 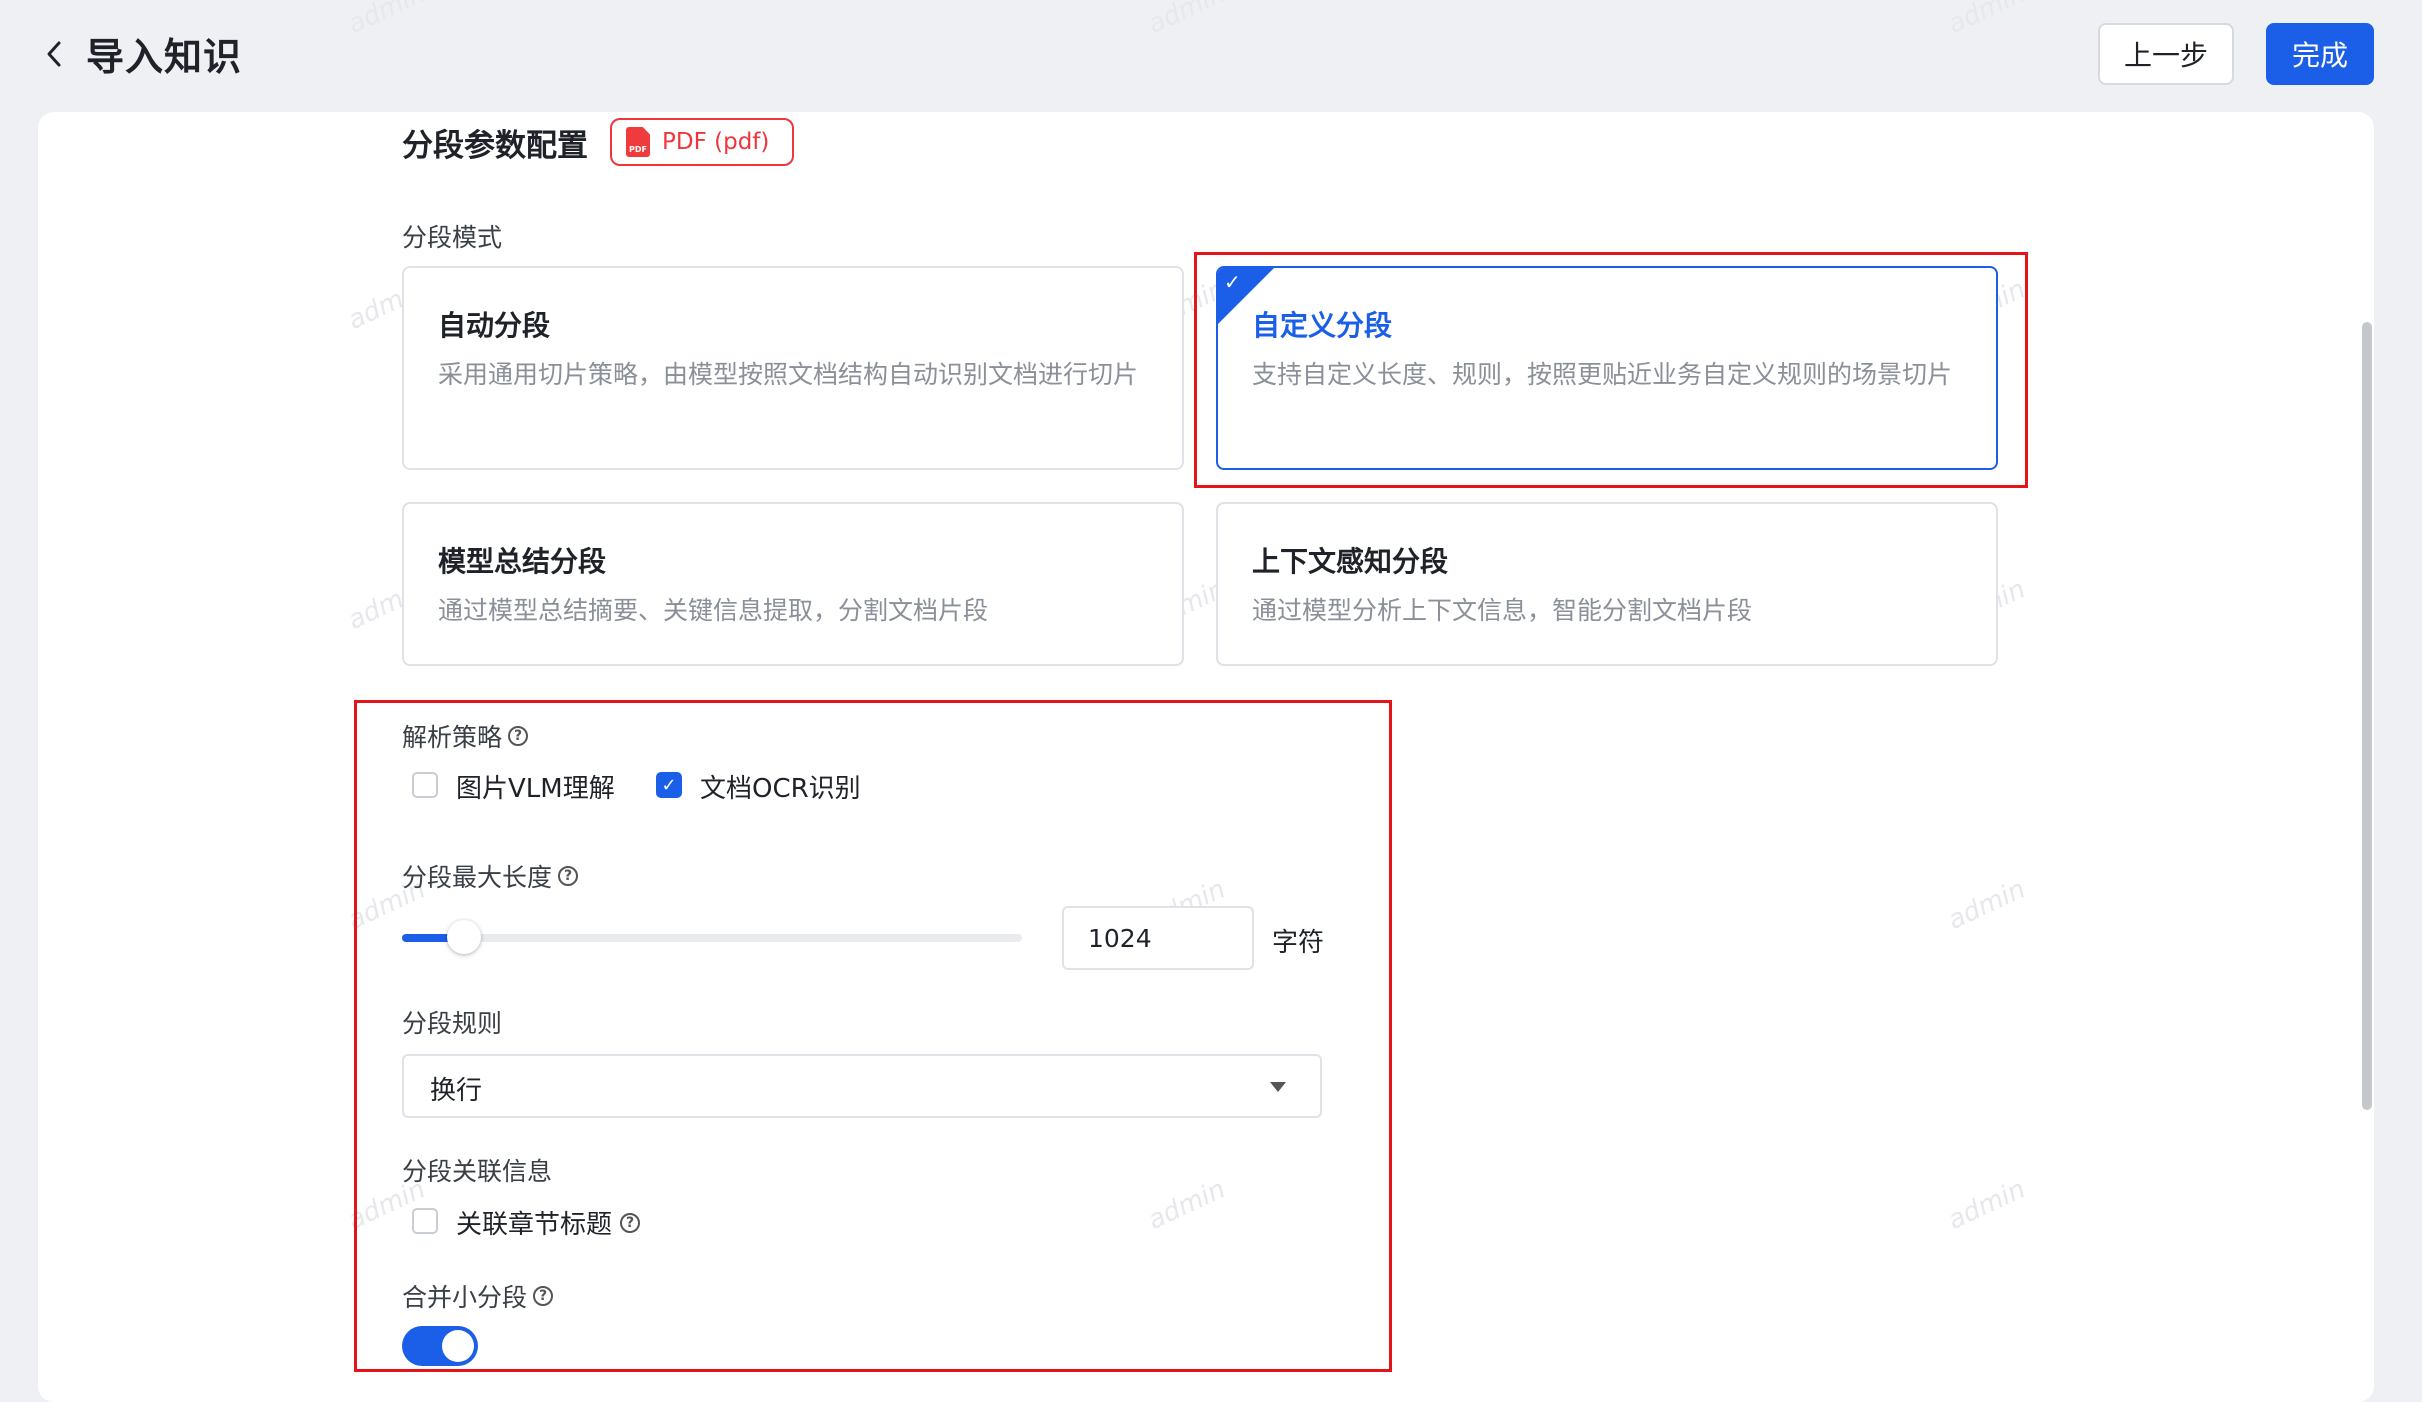 What do you see at coordinates (1298, 943) in the screenshot?
I see `unit-label: 字符` at bounding box center [1298, 943].